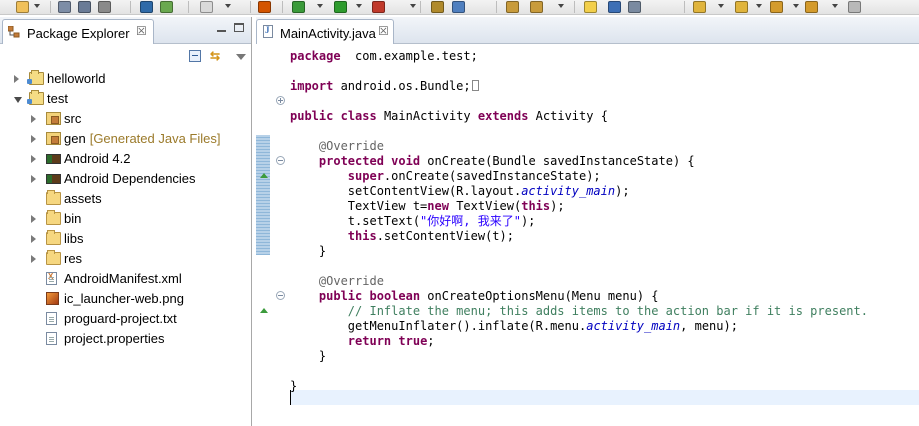 Image resolution: width=919 pixels, height=426 pixels. Describe the element at coordinates (293, 386) in the screenshot. I see `code-line: }` at that location.